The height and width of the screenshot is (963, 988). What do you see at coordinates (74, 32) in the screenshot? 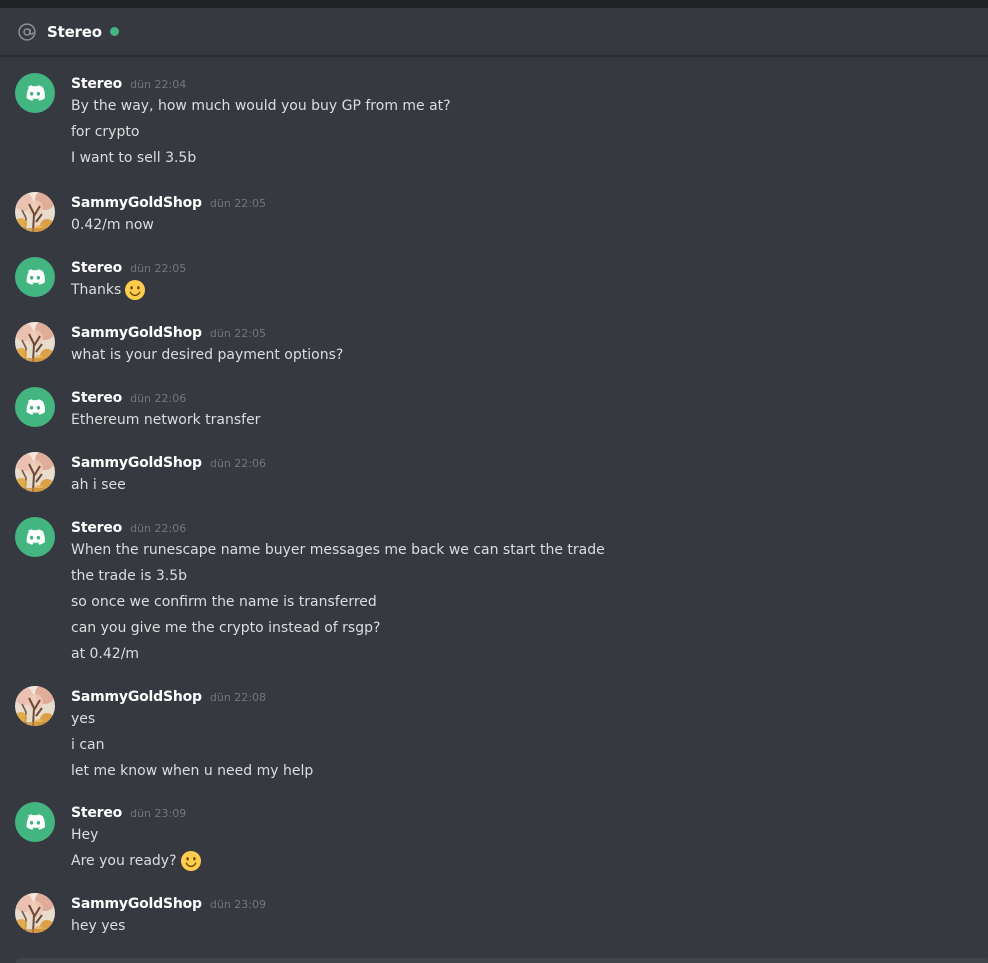
I see `dm-recipient-name: Stereo` at bounding box center [74, 32].